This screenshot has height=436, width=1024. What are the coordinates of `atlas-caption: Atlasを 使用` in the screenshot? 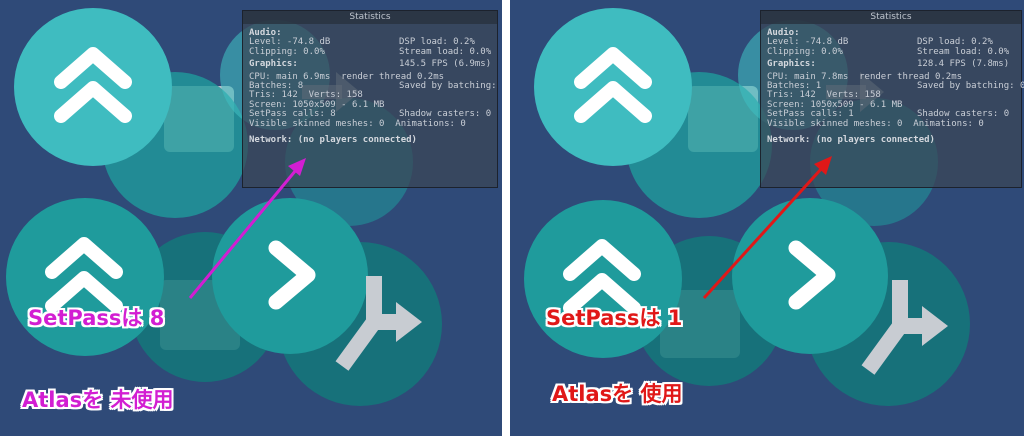 It's located at (617, 394).